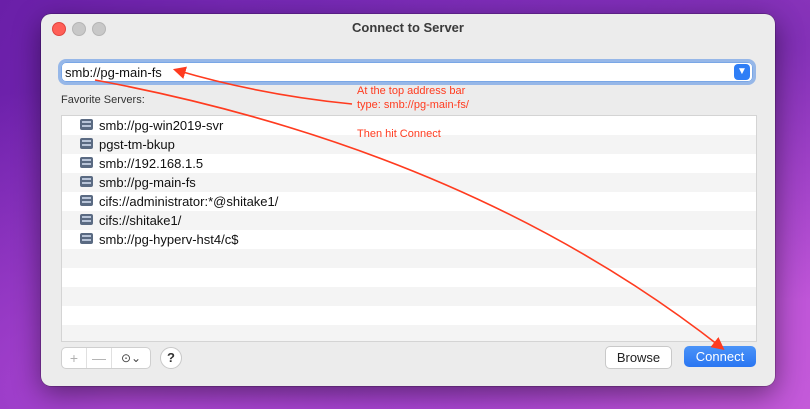 This screenshot has height=409, width=810. I want to click on favorite-servers-label: Favorite Servers:, so click(103, 100).